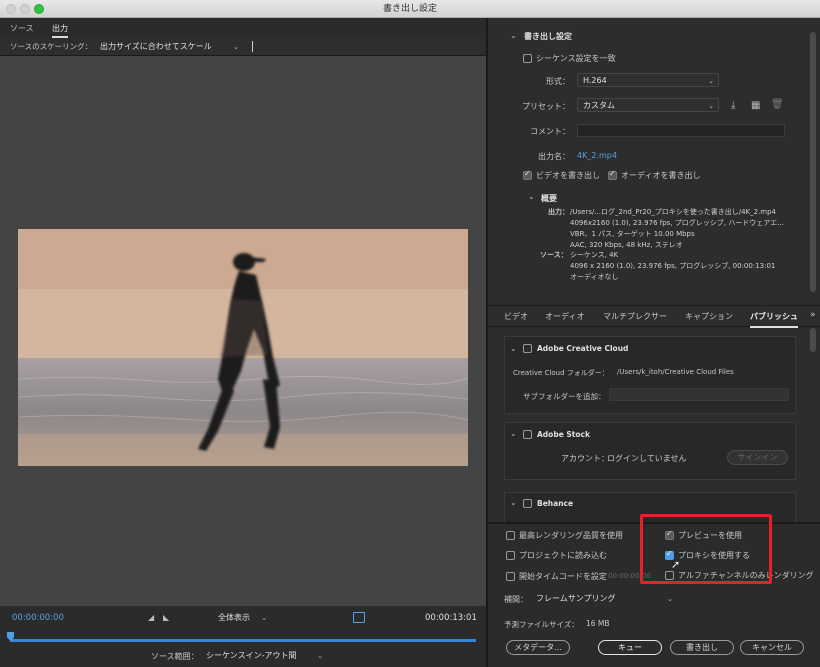  What do you see at coordinates (156, 46) in the screenshot?
I see `scaling-value: 出力サイズに合わせてスケール` at bounding box center [156, 46].